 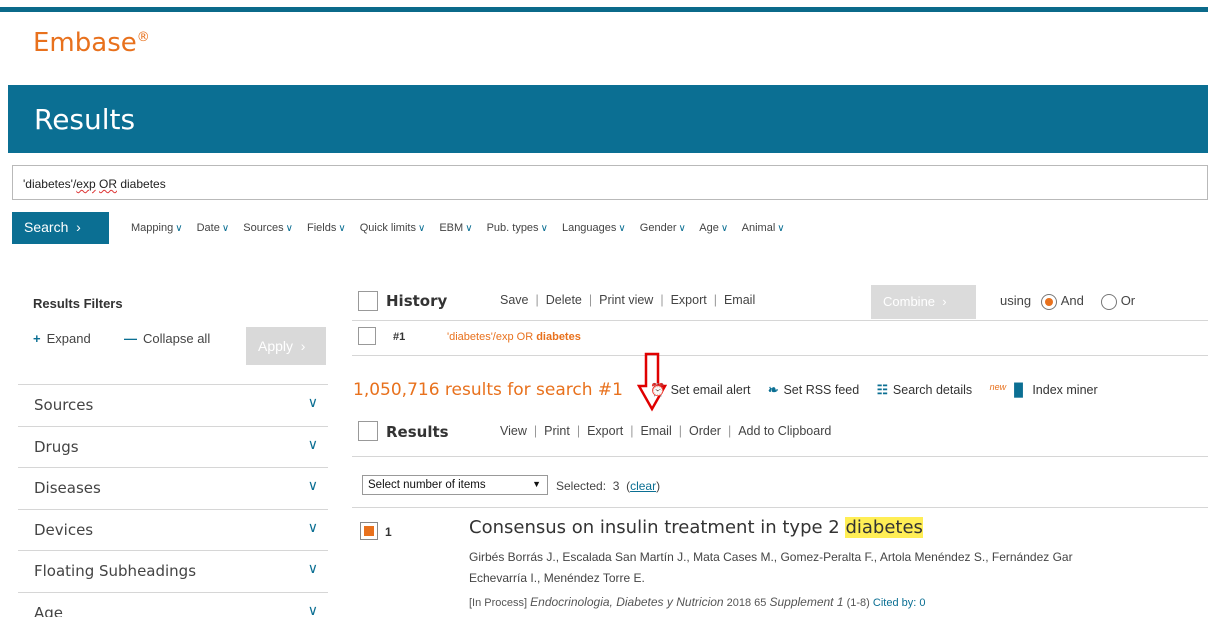 What do you see at coordinates (813, 390) in the screenshot?
I see `set-rss-feed-link: ❧ Set RSS feed` at bounding box center [813, 390].